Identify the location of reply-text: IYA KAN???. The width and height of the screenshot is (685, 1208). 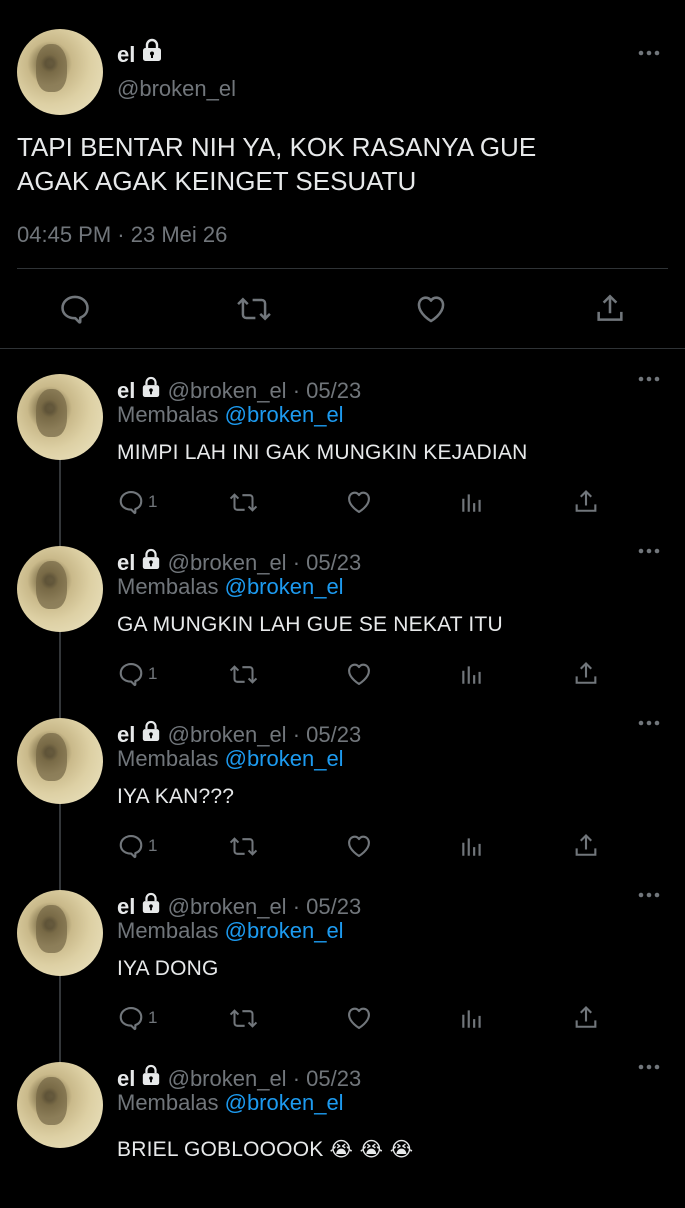
(176, 796).